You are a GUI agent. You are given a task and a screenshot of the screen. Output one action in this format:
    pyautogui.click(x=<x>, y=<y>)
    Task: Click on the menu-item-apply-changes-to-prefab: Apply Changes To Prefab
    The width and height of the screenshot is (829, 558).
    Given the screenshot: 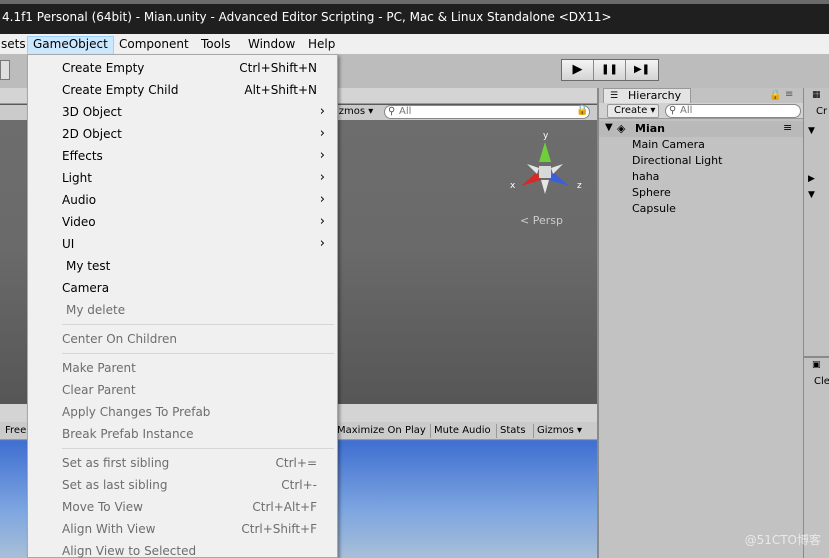 What is the action you would take?
    pyautogui.click(x=182, y=412)
    